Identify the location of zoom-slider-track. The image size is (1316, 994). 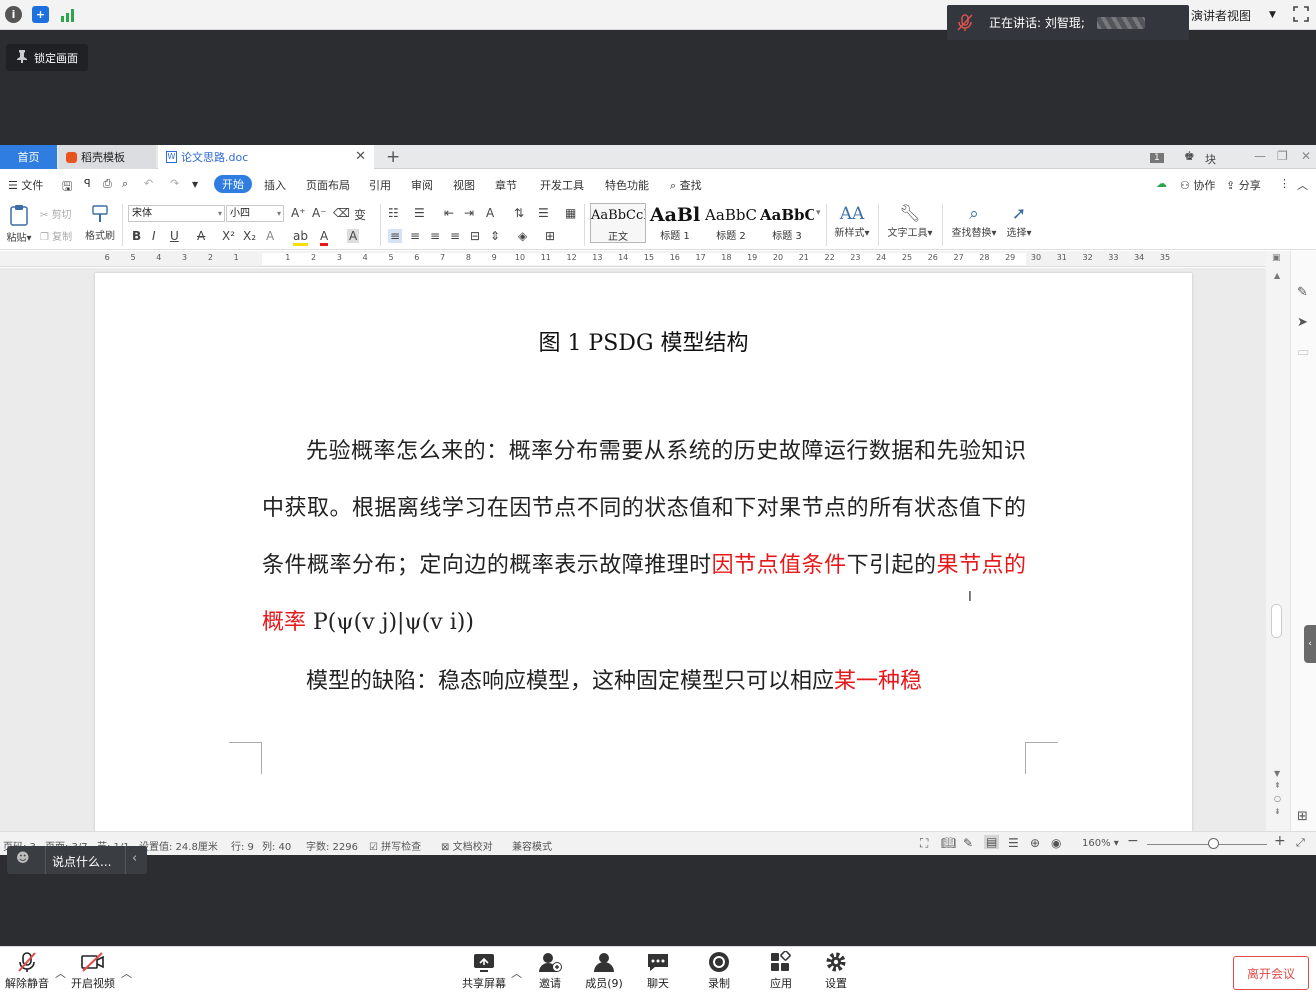
(1207, 844).